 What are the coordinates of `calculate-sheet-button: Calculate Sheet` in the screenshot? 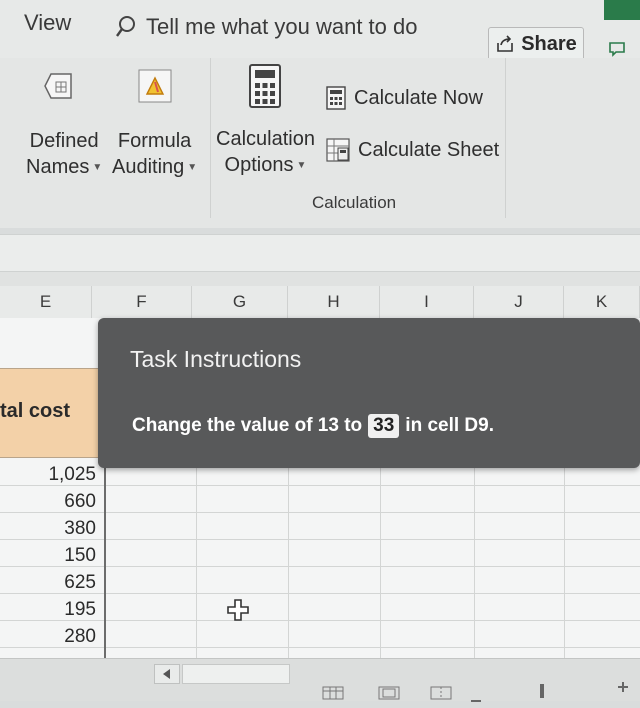 It's located at (412, 150).